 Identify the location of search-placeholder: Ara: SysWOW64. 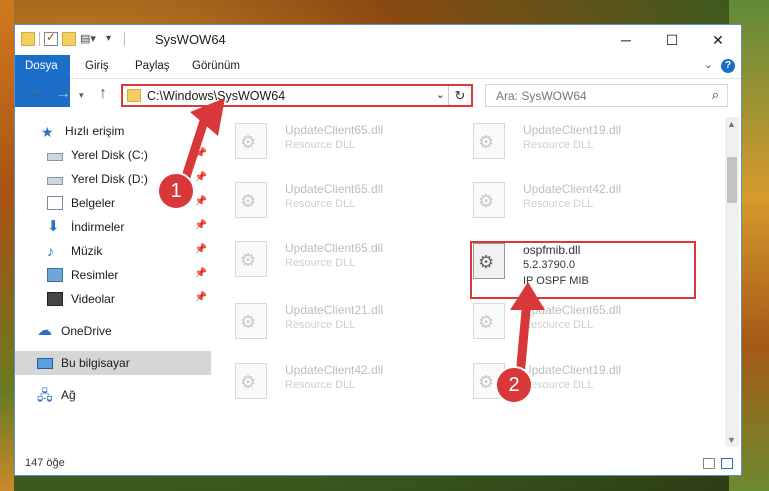
(541, 96).